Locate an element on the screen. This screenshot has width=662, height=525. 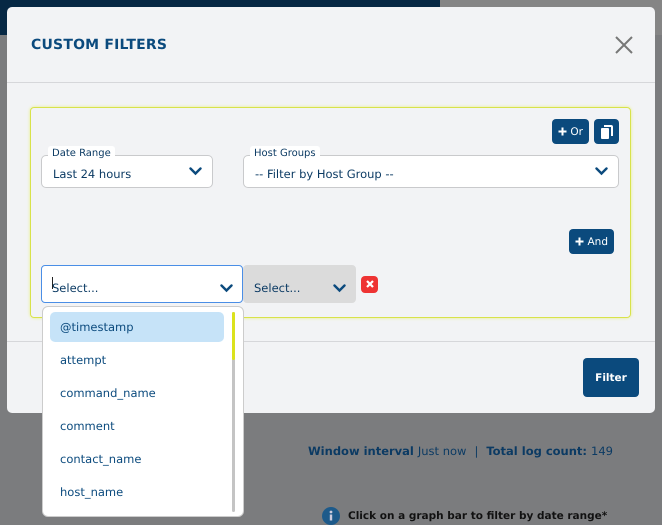
summary-label: Window interval is located at coordinates (361, 451).